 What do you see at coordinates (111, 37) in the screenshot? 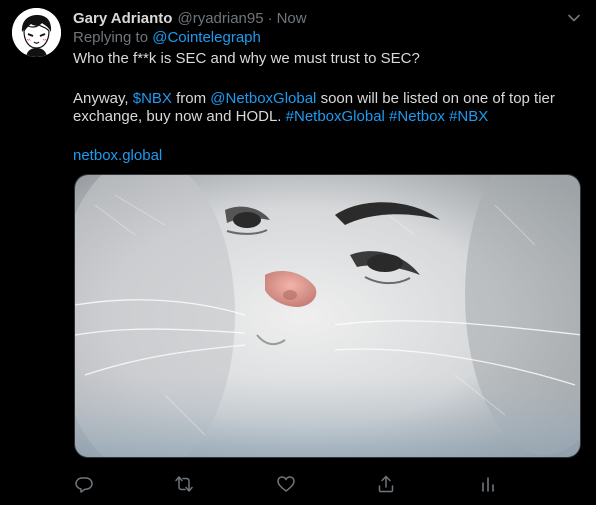
I see `replying-label: Replying to` at bounding box center [111, 37].